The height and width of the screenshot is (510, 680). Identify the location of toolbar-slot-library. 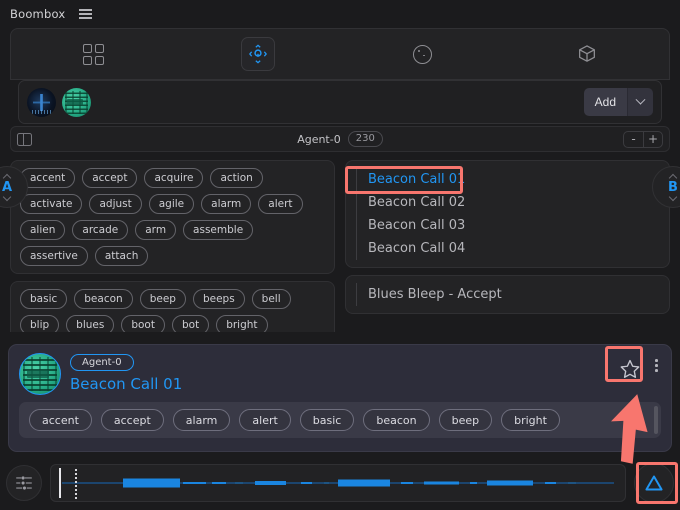
(587, 54).